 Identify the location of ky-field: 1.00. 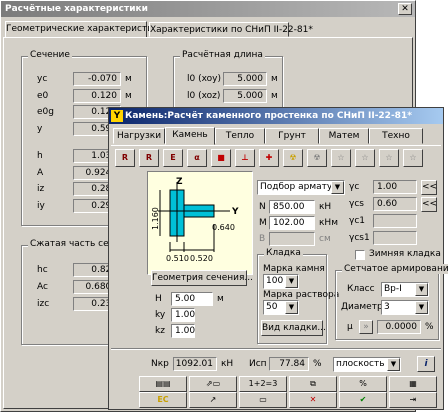
(183, 315).